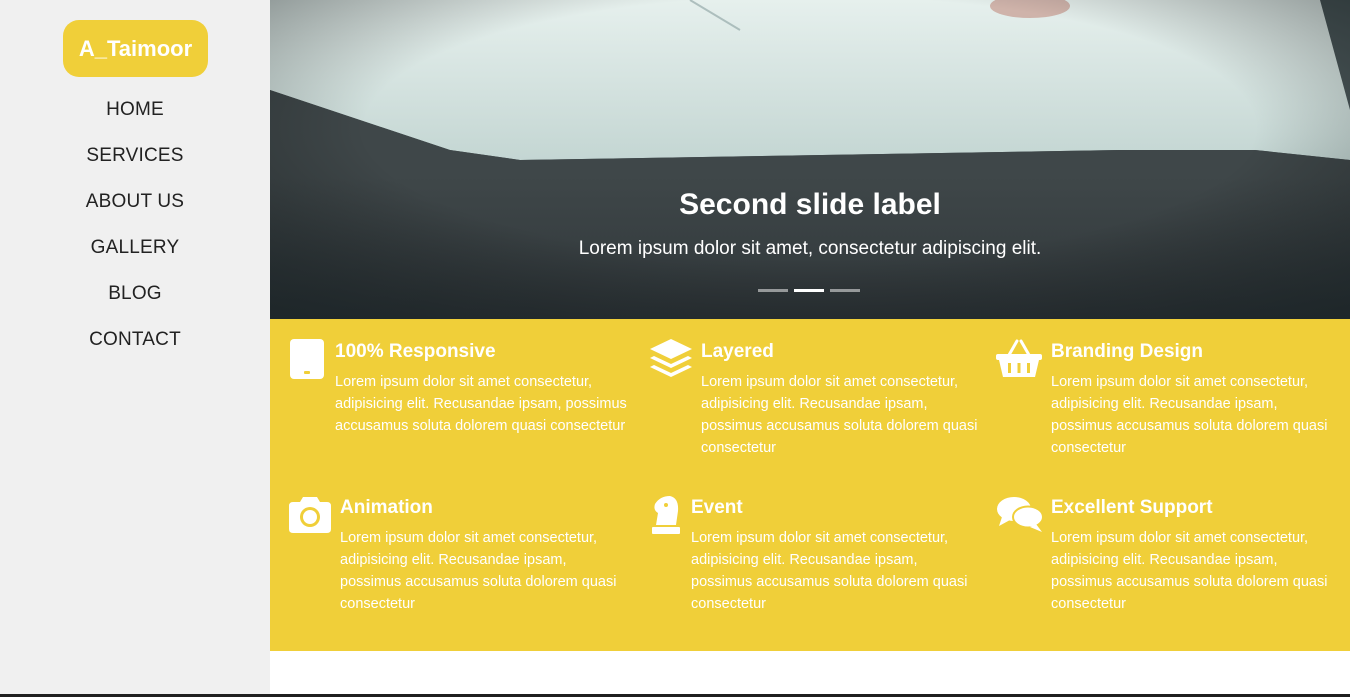  Describe the element at coordinates (1020, 514) in the screenshot. I see `comments-icon` at that location.